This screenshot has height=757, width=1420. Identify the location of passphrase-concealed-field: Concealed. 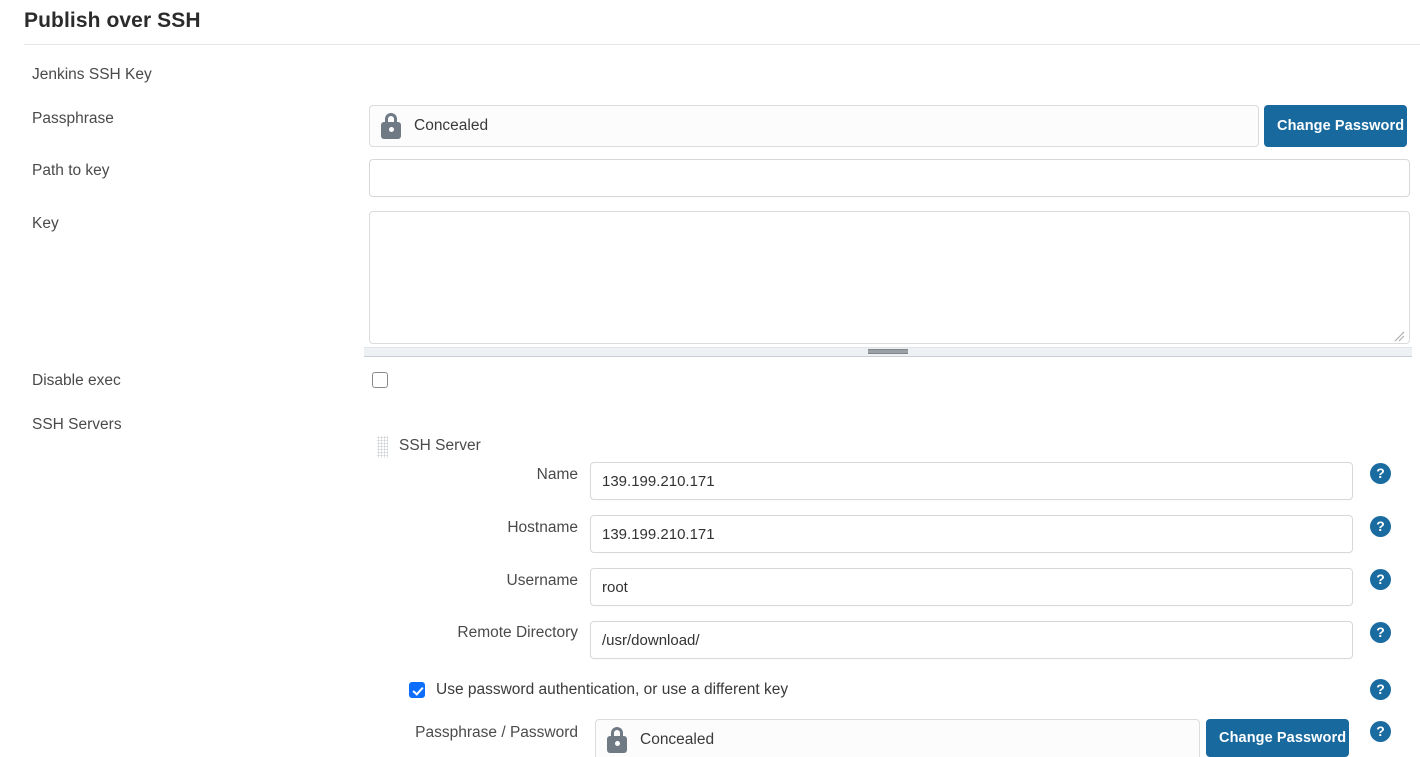
(814, 126).